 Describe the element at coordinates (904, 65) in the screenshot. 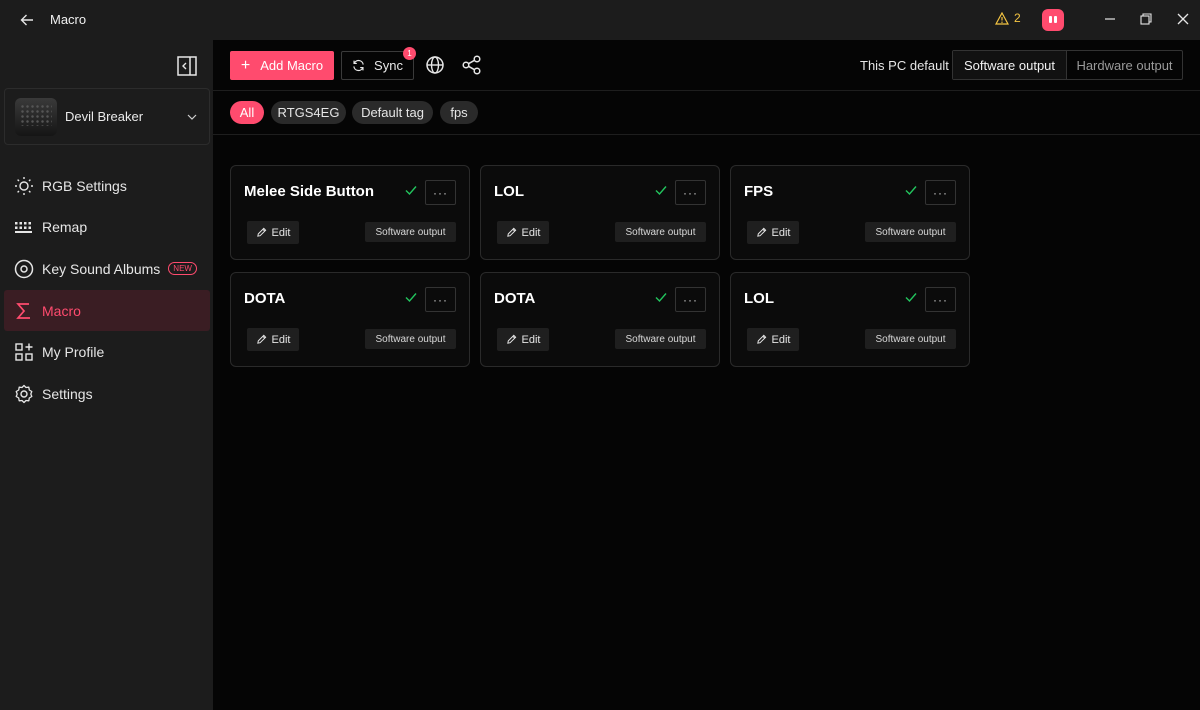

I see `pc-default-label: This PC default` at that location.